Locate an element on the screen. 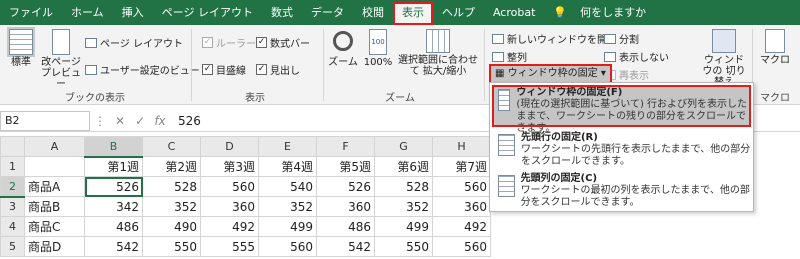 This screenshot has height=259, width=800. cell: 526 is located at coordinates (345, 186).